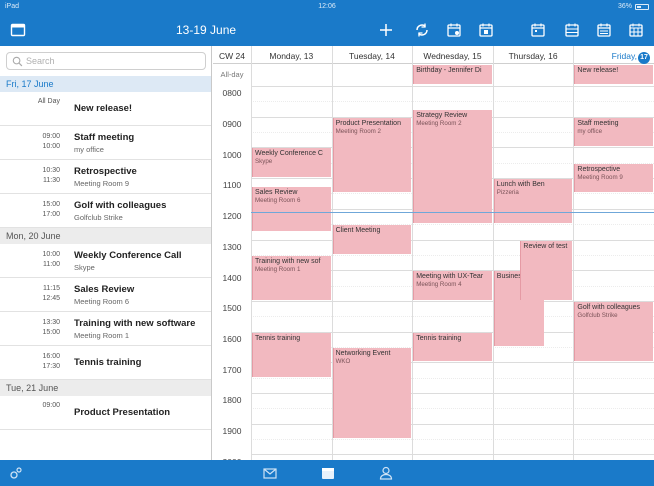  What do you see at coordinates (386, 473) in the screenshot?
I see `contacts-icon` at bounding box center [386, 473].